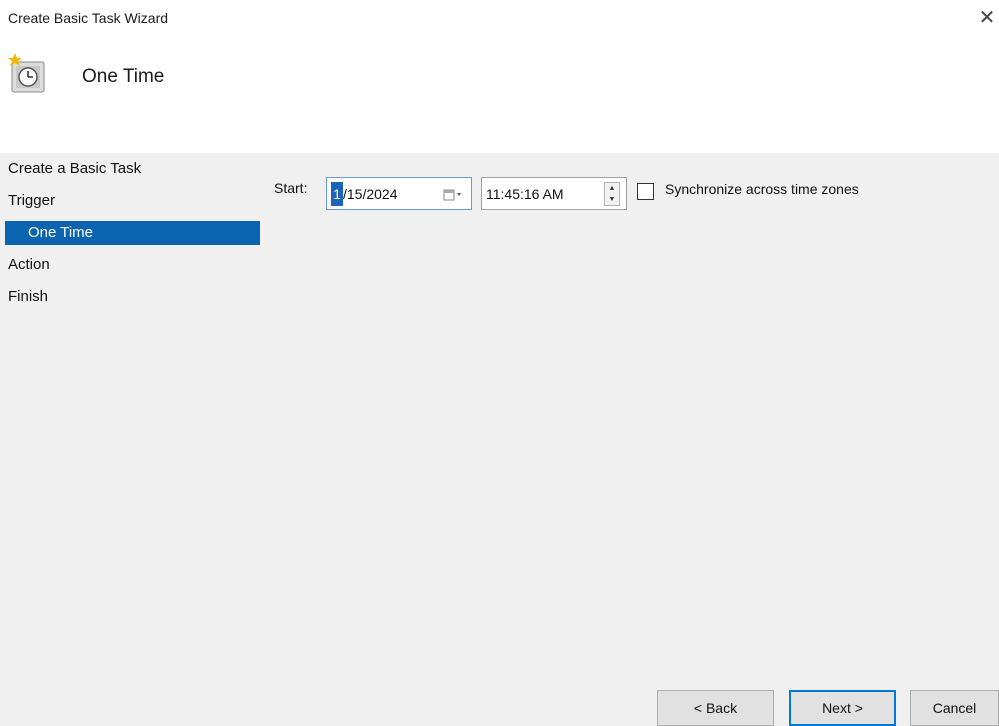  What do you see at coordinates (987, 18) in the screenshot?
I see `close-icon: ✕` at bounding box center [987, 18].